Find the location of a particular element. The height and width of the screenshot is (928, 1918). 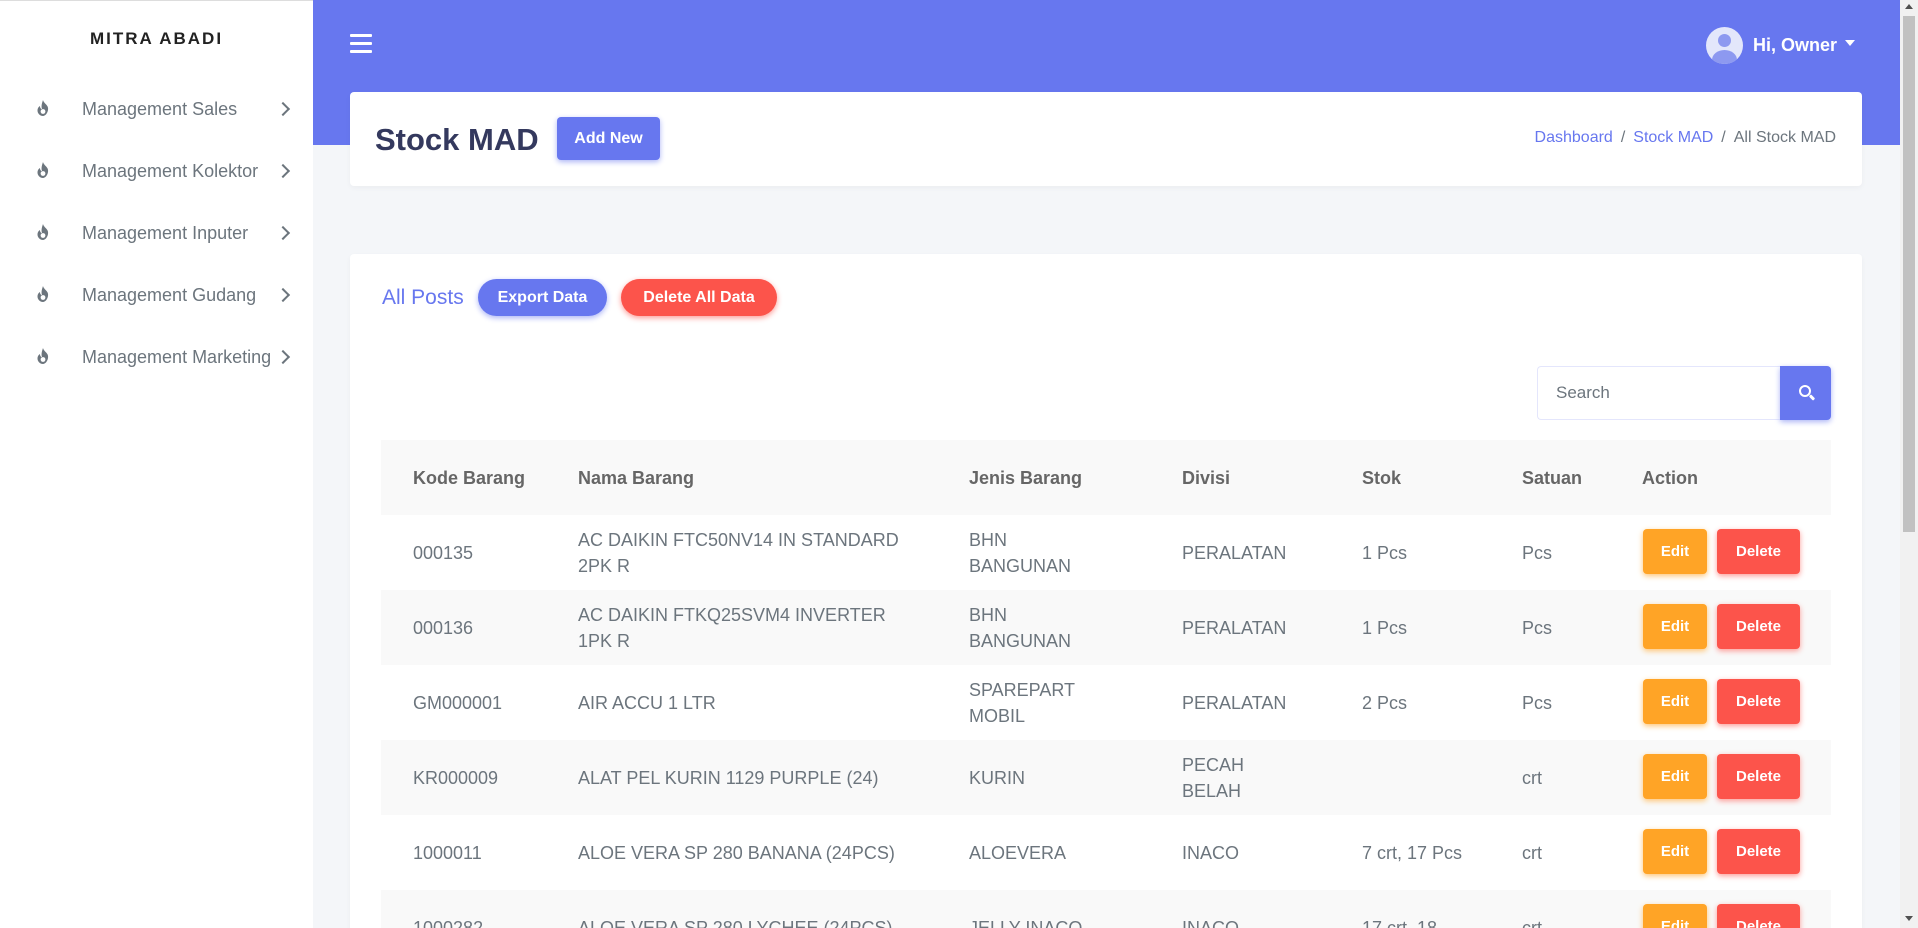

sidebar-item-management-marketing: Management Marketing is located at coordinates (156, 357).